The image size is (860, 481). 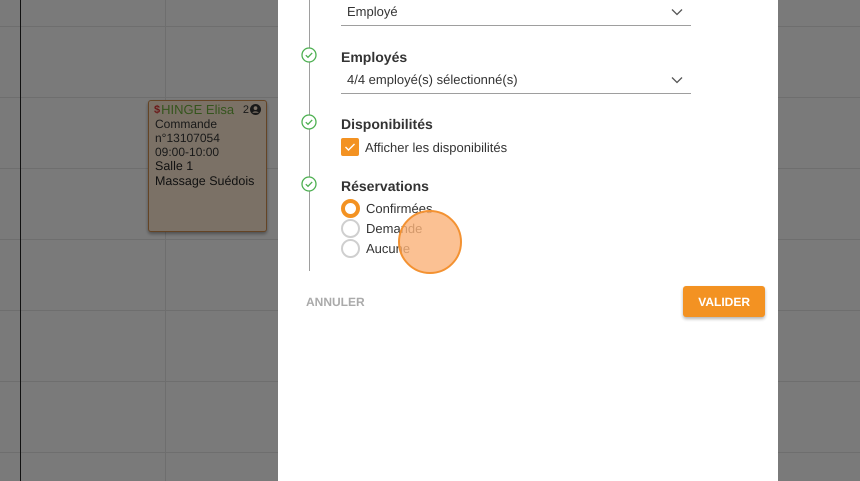 What do you see at coordinates (385, 186) in the screenshot?
I see `step-title: Réservations` at bounding box center [385, 186].